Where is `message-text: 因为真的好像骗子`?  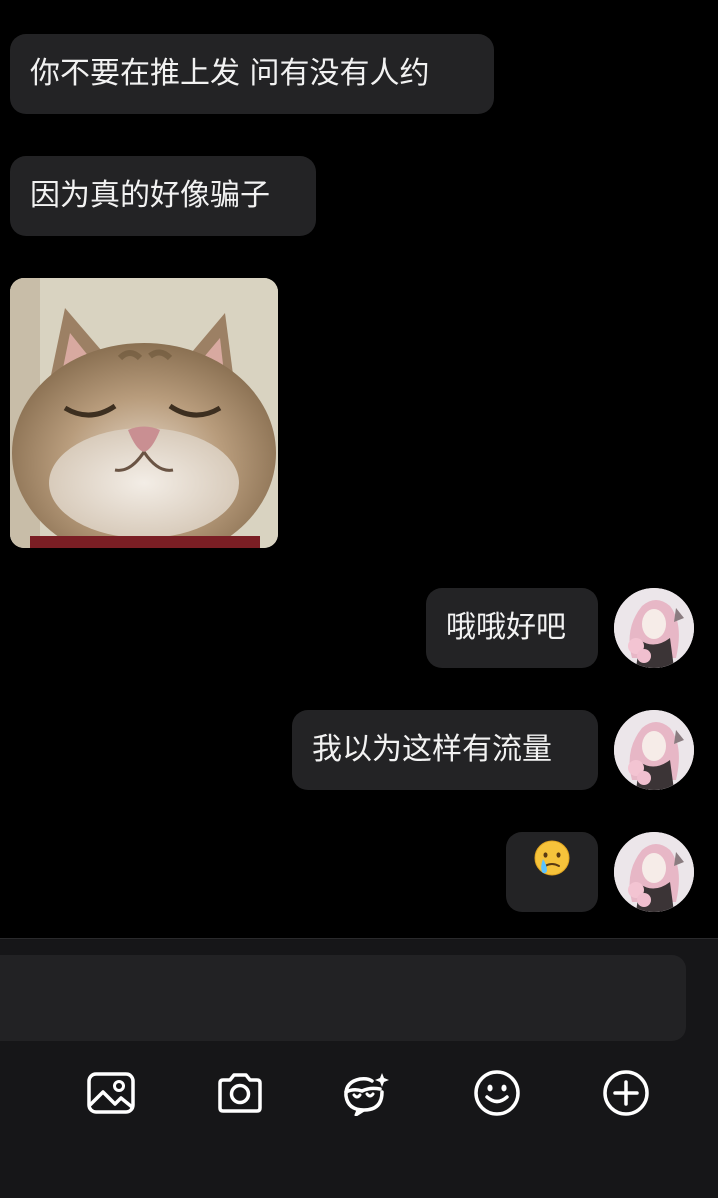 message-text: 因为真的好像骗子 is located at coordinates (150, 195).